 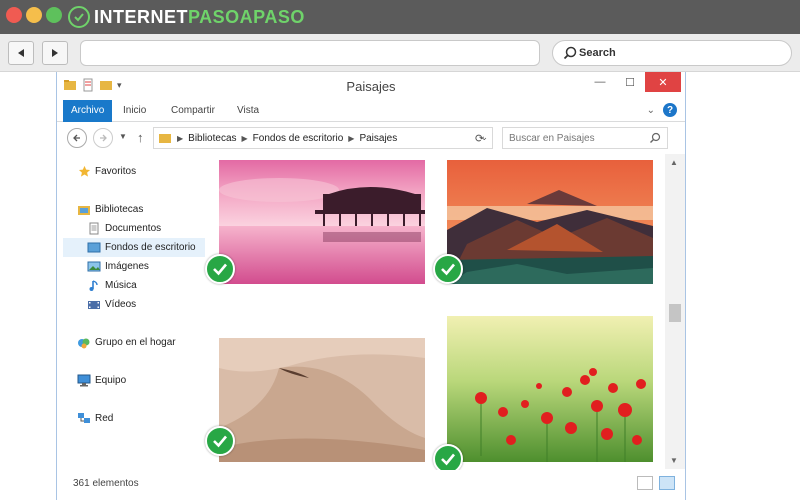 I want to click on nav-item-imagenes: Imágenes, so click(x=146, y=266).